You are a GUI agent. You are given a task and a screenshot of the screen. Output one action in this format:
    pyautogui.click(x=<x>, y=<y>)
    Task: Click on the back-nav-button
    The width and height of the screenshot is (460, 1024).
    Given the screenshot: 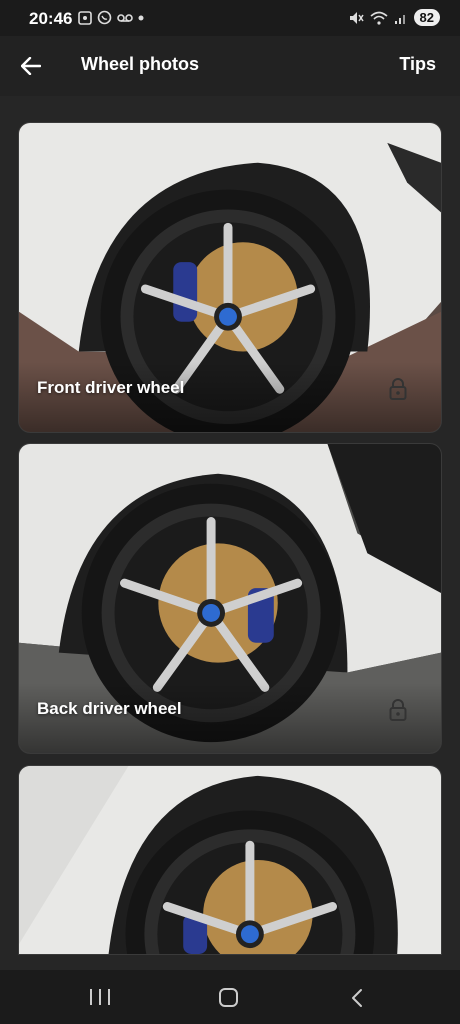 What is the action you would take?
    pyautogui.click(x=358, y=998)
    